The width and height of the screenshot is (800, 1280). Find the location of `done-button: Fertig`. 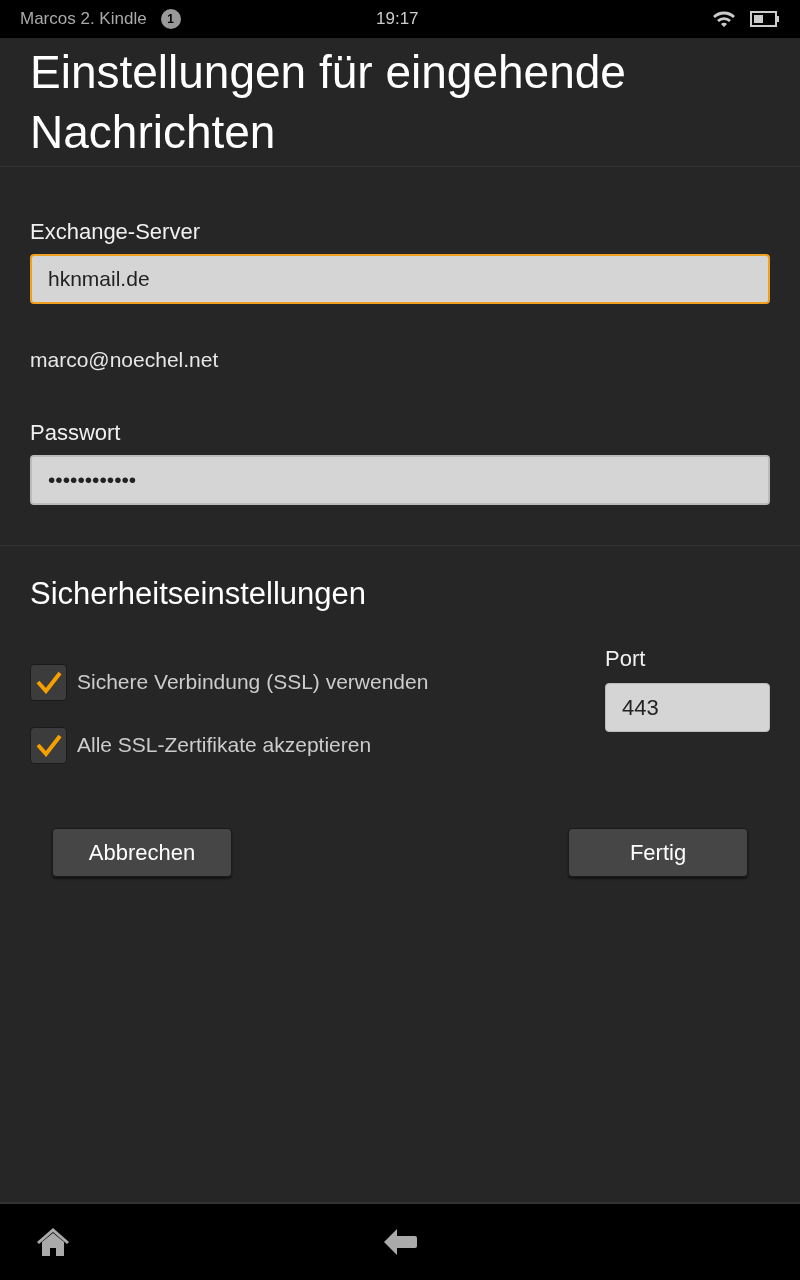

done-button: Fertig is located at coordinates (658, 852).